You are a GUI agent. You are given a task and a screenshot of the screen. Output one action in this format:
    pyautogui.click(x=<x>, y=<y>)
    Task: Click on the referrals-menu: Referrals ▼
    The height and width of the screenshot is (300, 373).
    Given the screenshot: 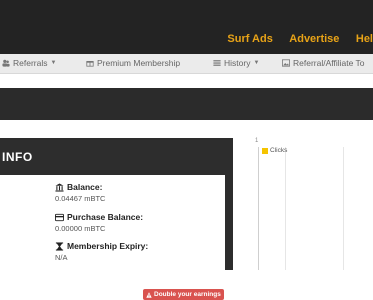 What is the action you would take?
    pyautogui.click(x=29, y=63)
    